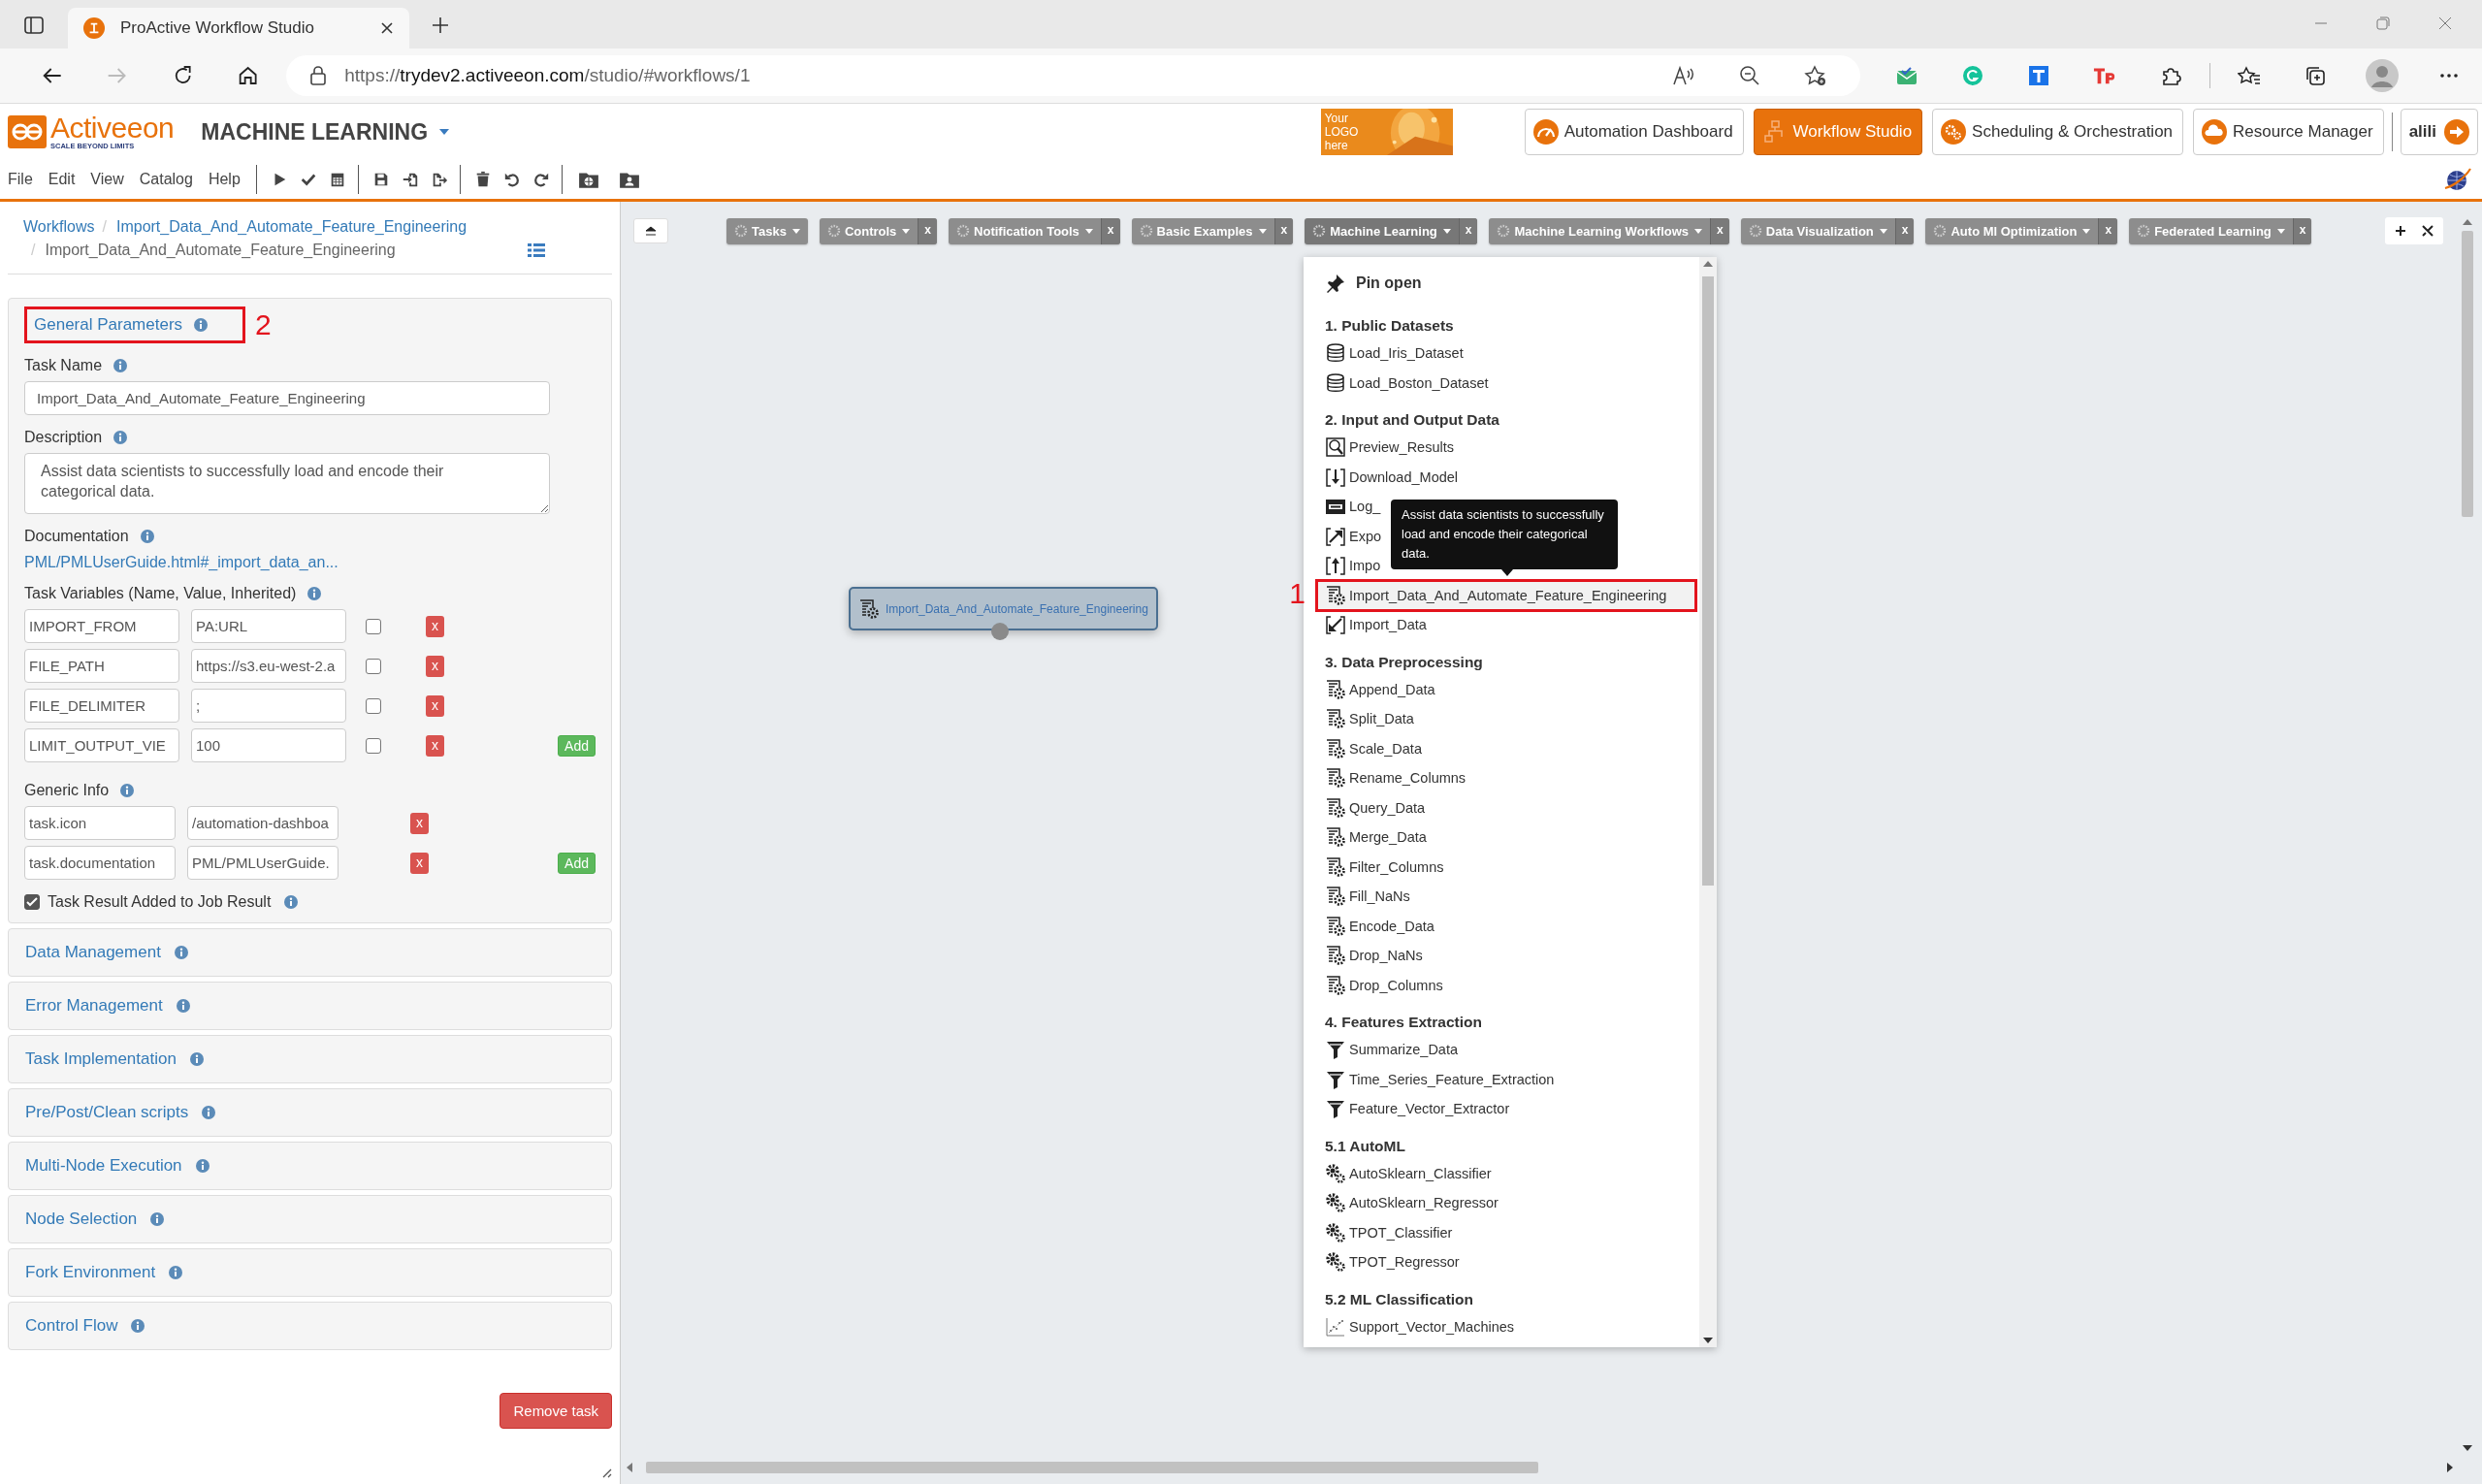 The image size is (2482, 1484). Describe the element at coordinates (1365, 1146) in the screenshot. I see `section-heading: 5.1 AutoML` at that location.